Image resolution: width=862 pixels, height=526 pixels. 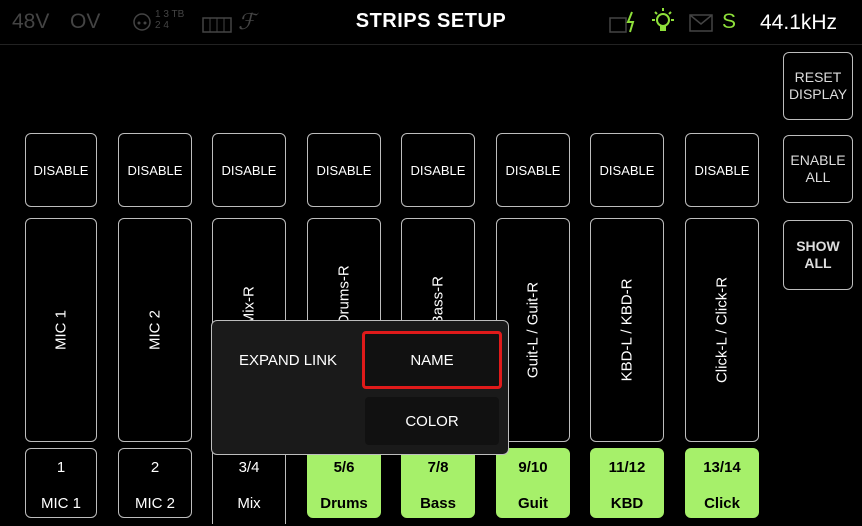 What do you see at coordinates (533, 503) in the screenshot?
I see `strip-name: Guit` at bounding box center [533, 503].